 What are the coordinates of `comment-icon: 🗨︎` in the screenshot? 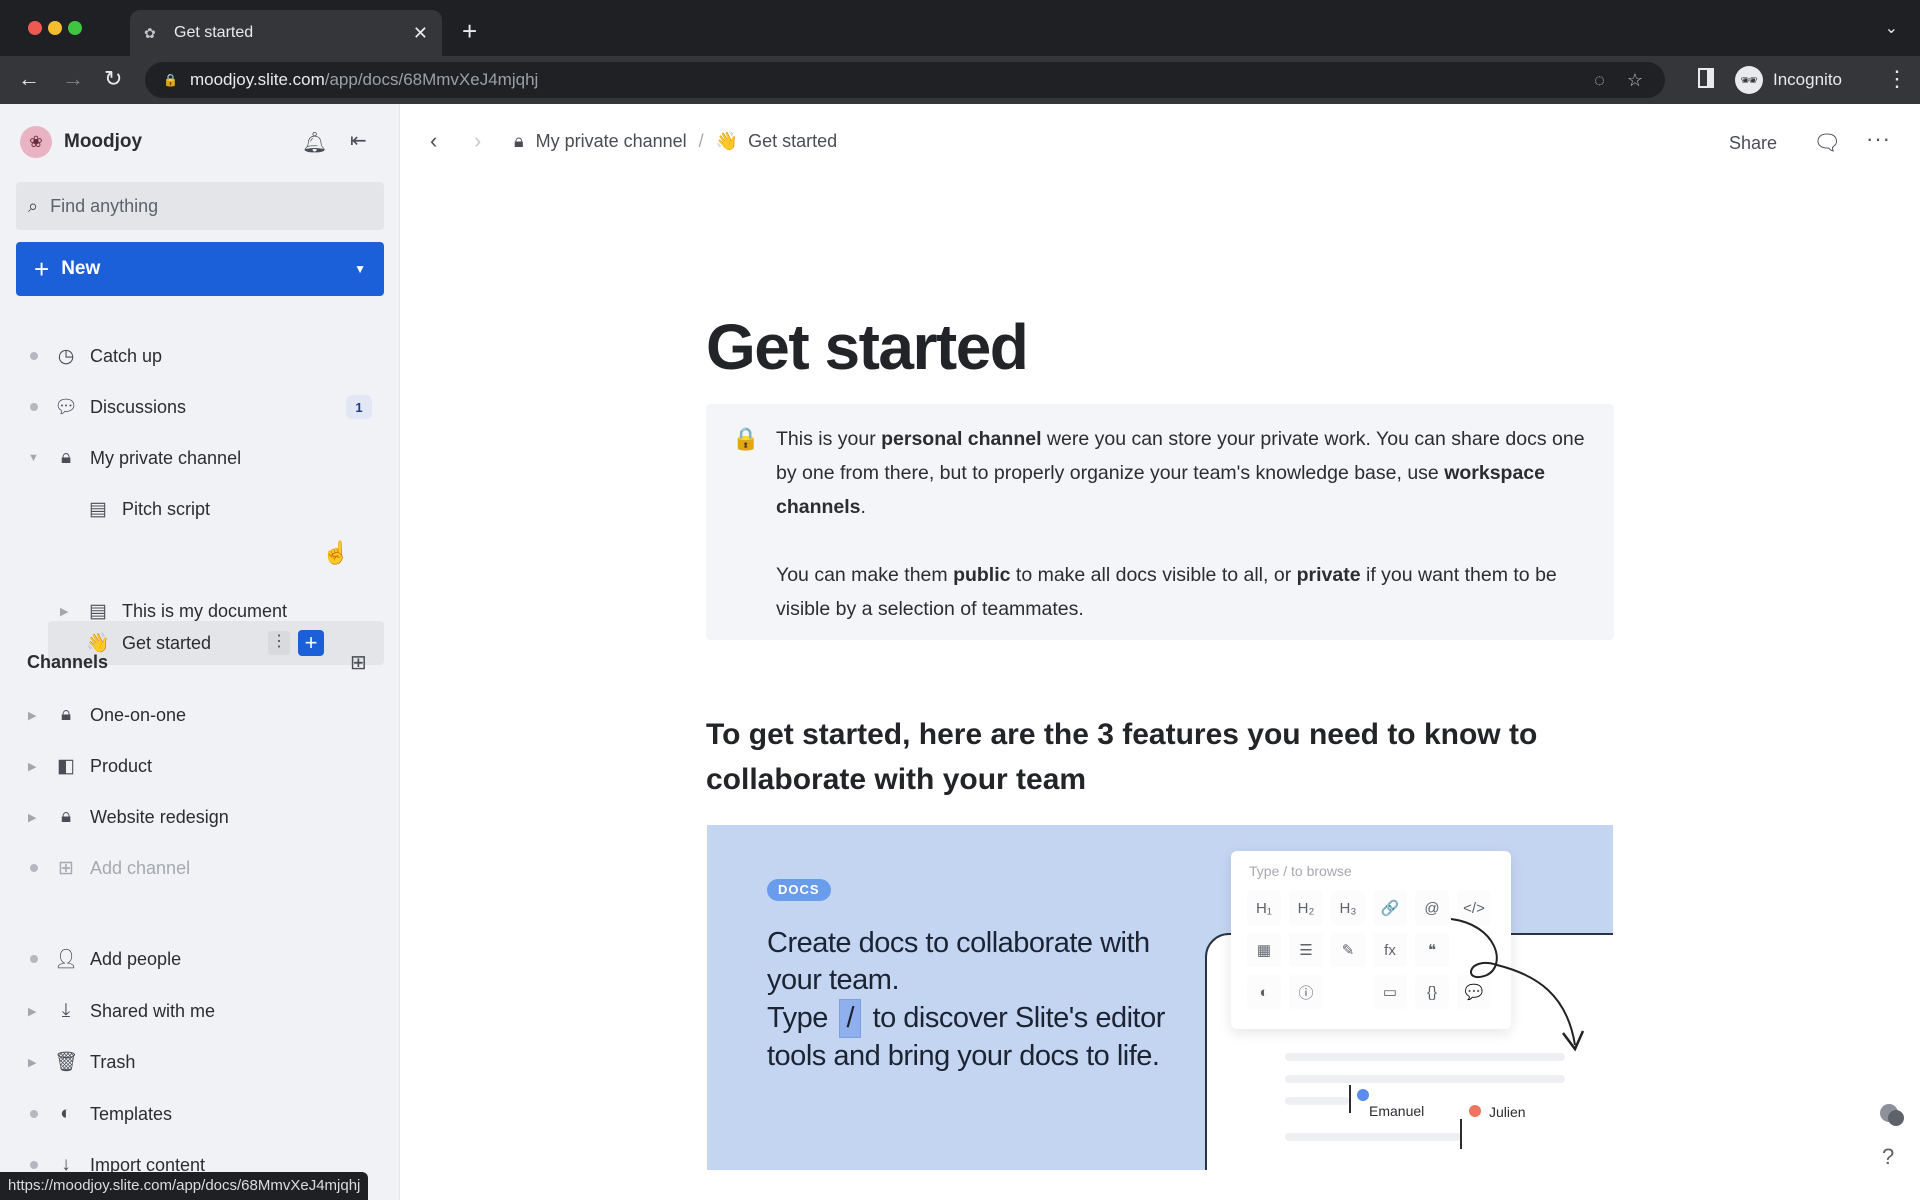 It's located at (1827, 143).